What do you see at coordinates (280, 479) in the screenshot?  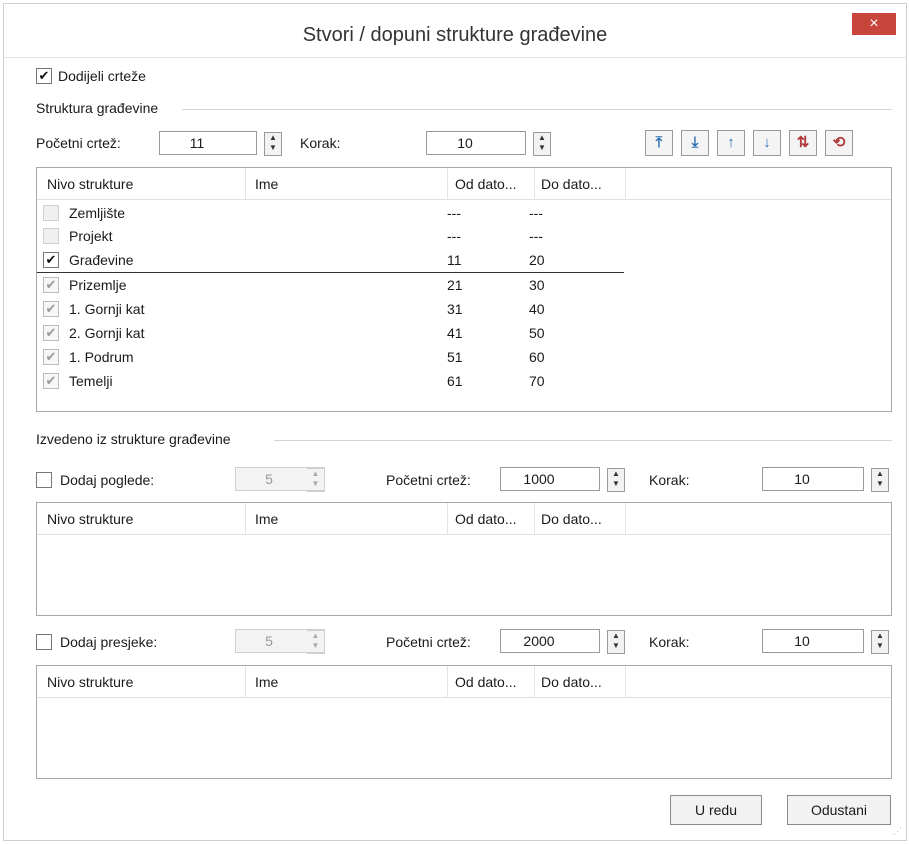 I see `views-count-spinbox: 5 ▲ ▼` at bounding box center [280, 479].